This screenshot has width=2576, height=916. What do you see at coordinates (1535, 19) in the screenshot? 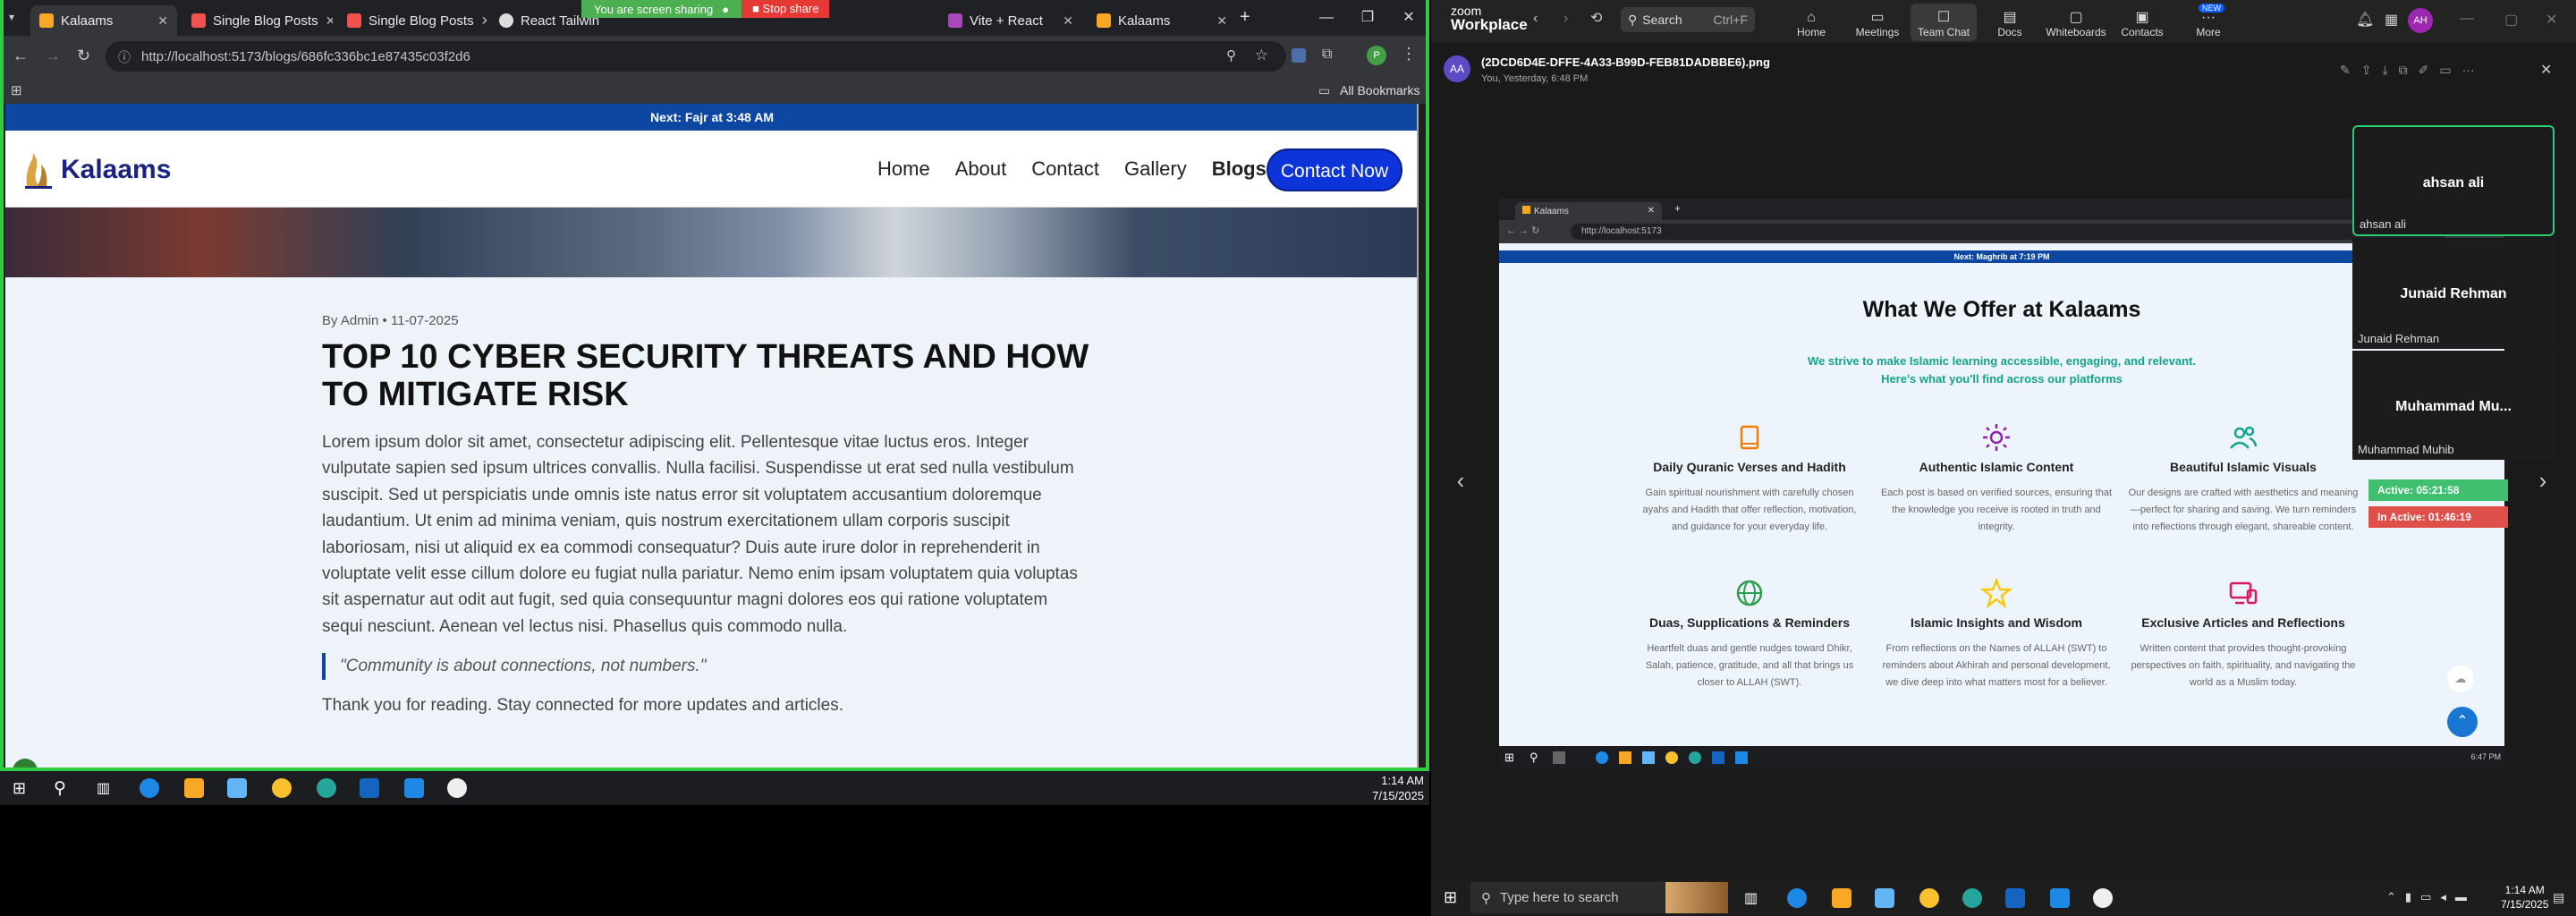
I see `back-icon: ‹` at bounding box center [1535, 19].